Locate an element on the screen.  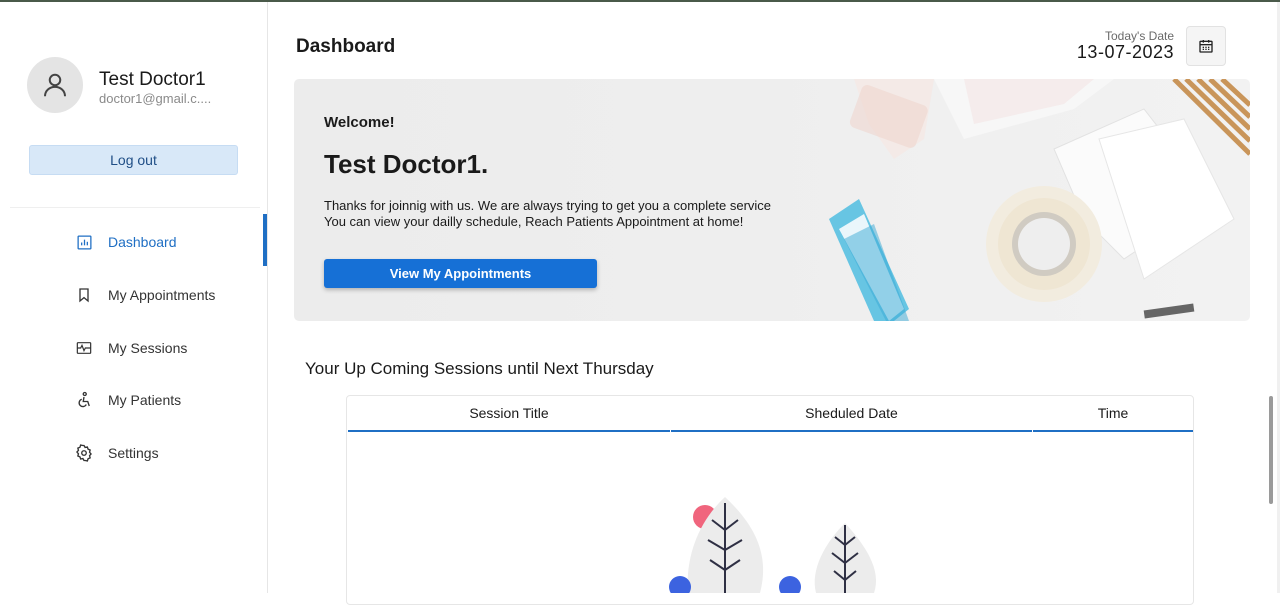
column-header-scheduled-date: Sheduled Date is located at coordinates (851, 414).